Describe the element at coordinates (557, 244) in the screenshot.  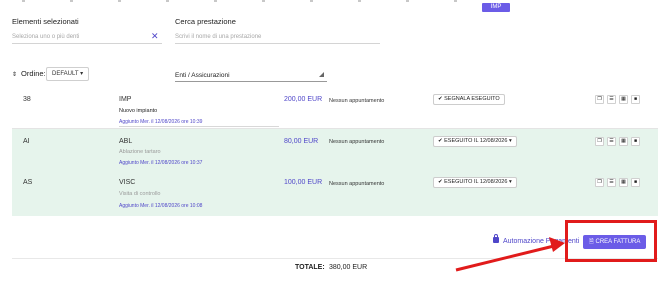
I see `arrow-head` at that location.